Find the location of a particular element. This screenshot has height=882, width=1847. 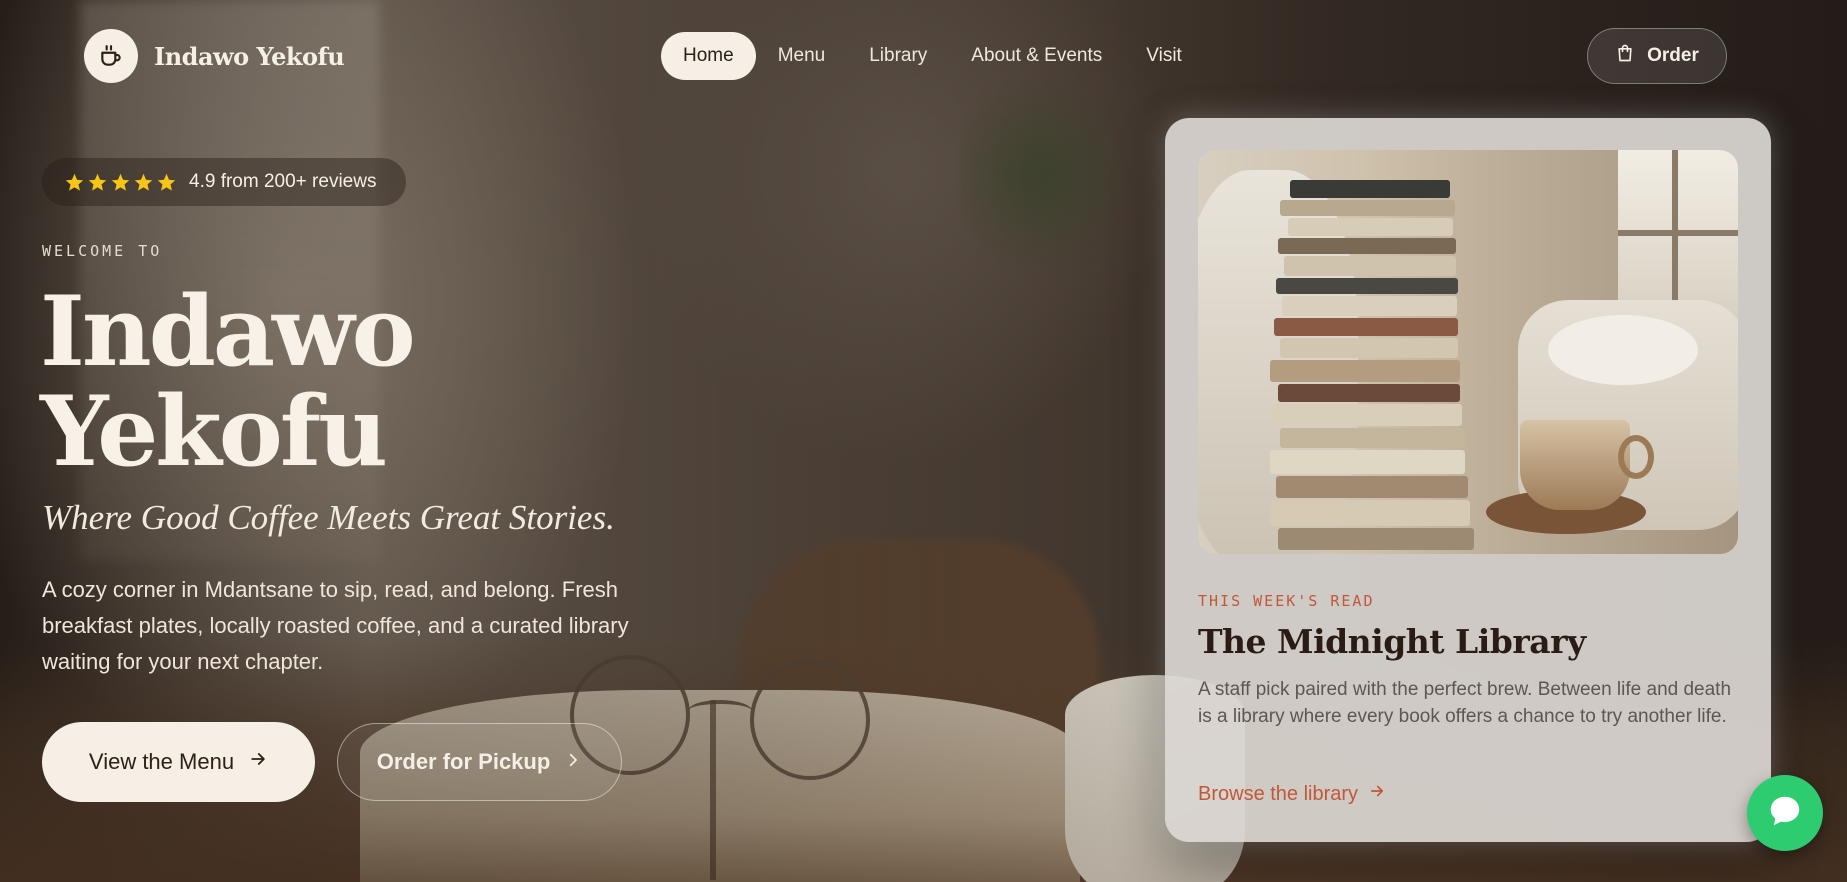

view-menu-button-label: View the Menu is located at coordinates (161, 761).